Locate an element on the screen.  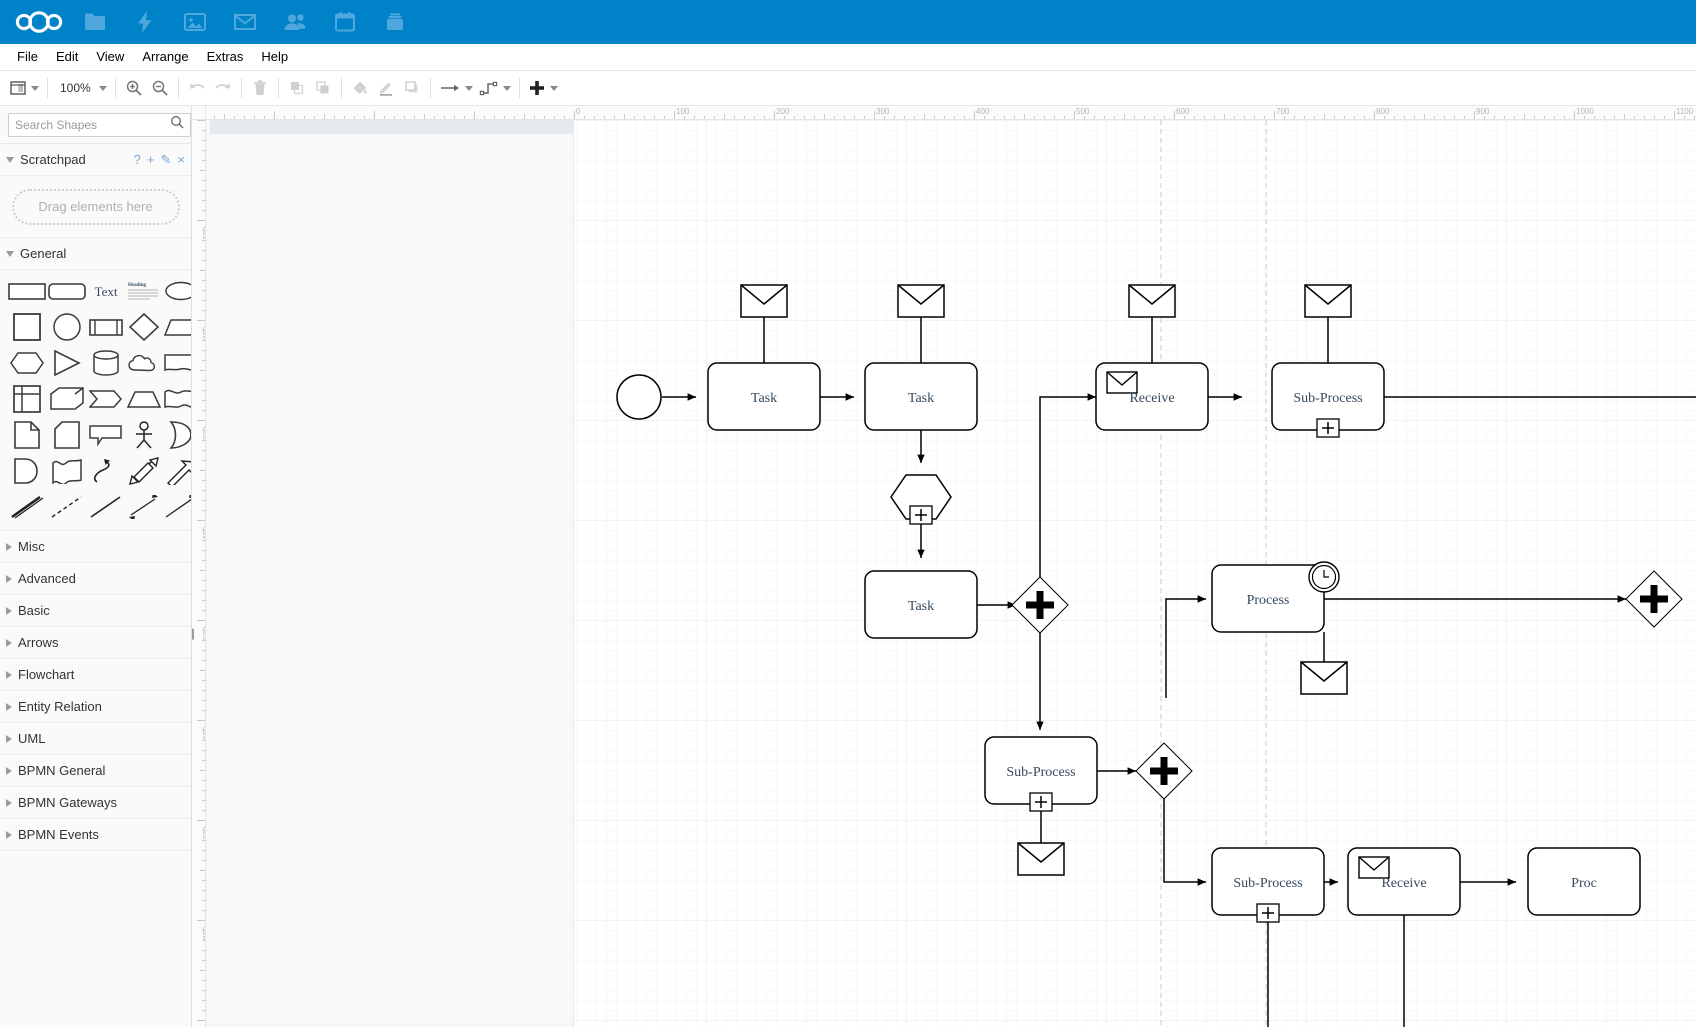
scratchpad-edit-icon: ✎ is located at coordinates (166, 159).